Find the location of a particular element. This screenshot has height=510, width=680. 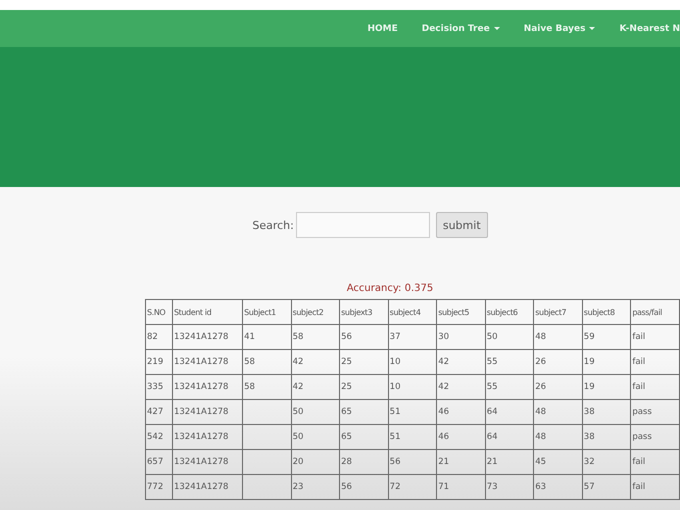

table-cell: 20 is located at coordinates (315, 462).